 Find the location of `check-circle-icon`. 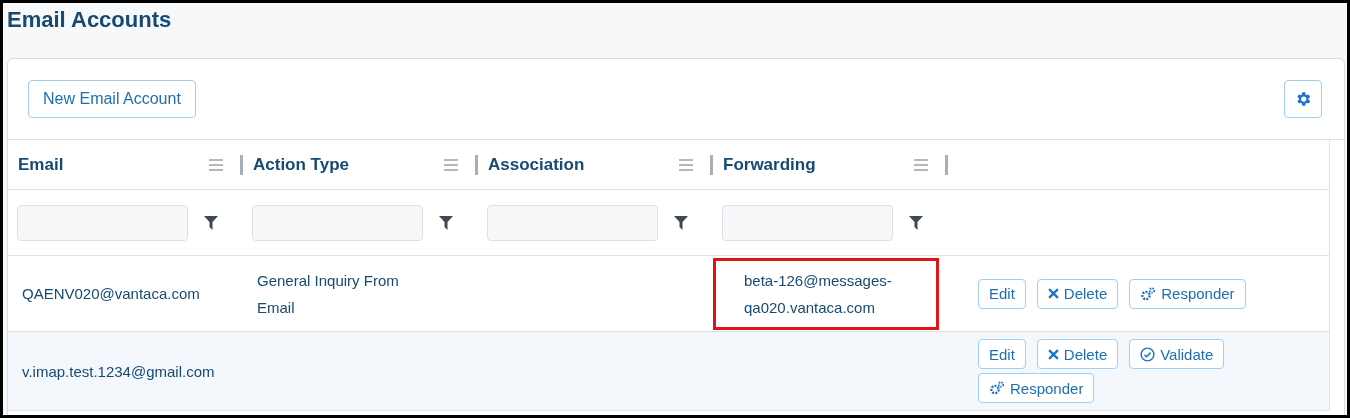

check-circle-icon is located at coordinates (1148, 354).